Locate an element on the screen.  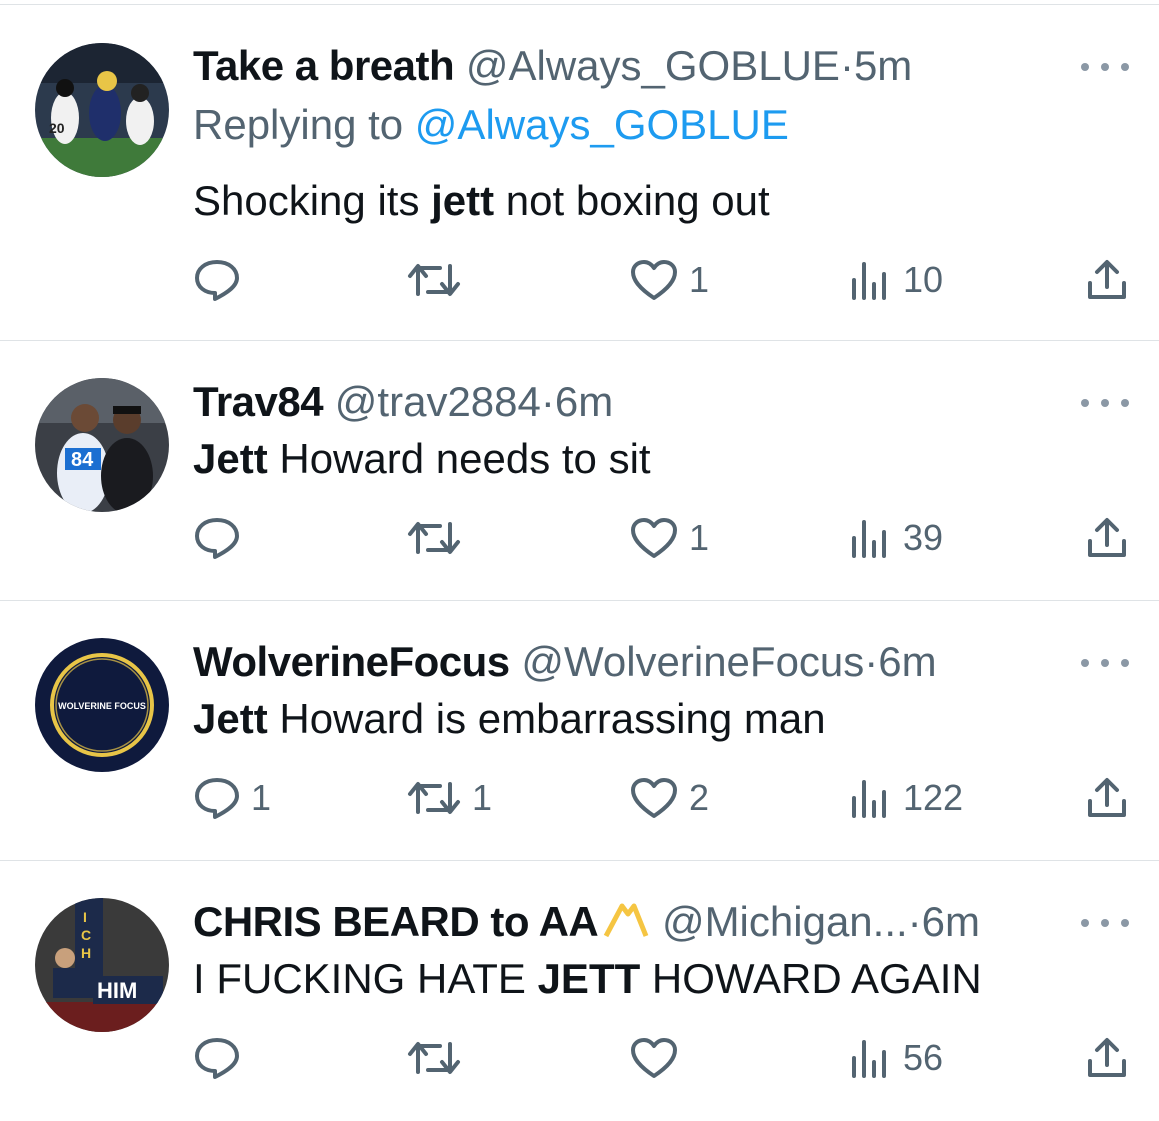
timestamp: 5m is located at coordinates (883, 65).